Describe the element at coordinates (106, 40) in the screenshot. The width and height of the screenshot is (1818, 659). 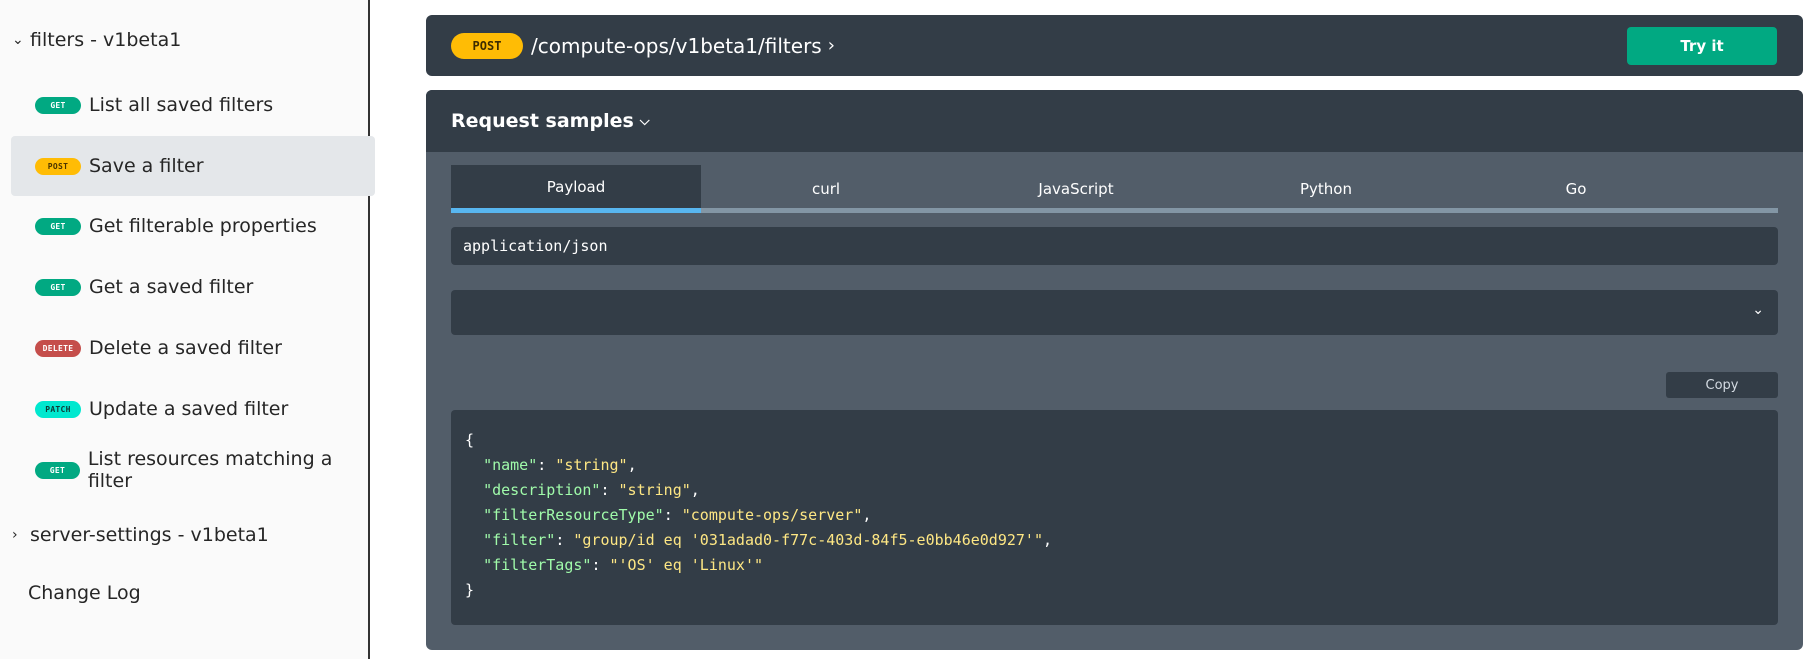
I see `sidebar-group-label: filters - v1beta1` at that location.